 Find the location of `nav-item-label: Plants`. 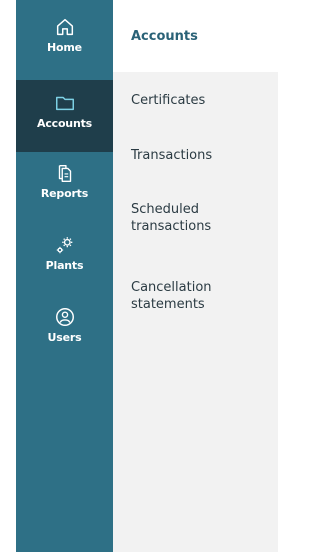

nav-item-label: Plants is located at coordinates (64, 265).